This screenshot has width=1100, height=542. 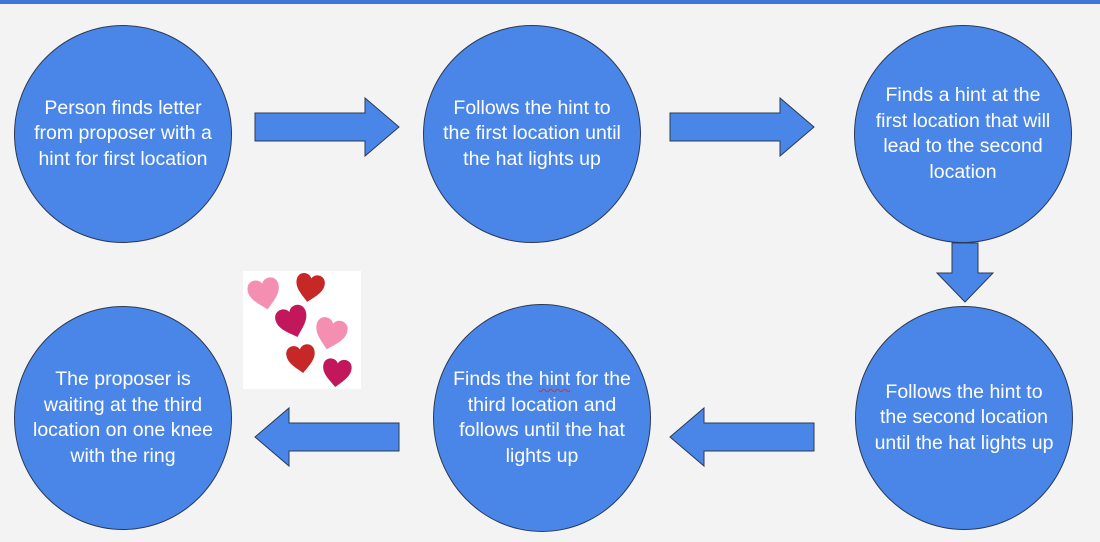 I want to click on arrow-down-icon, so click(x=965, y=272).